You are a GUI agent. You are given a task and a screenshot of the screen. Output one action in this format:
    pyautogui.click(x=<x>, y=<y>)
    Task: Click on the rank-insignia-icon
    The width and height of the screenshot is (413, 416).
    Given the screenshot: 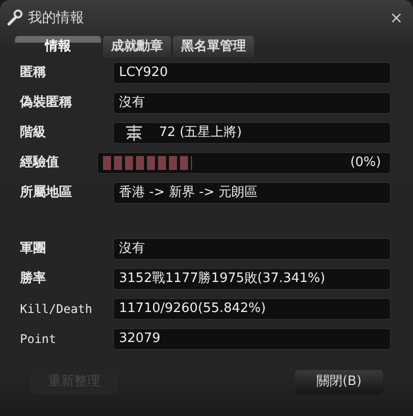 What is the action you would take?
    pyautogui.click(x=134, y=133)
    